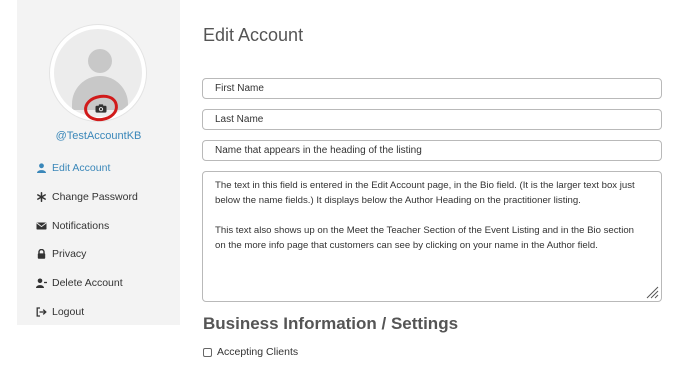  What do you see at coordinates (100, 61) in the screenshot?
I see `avatar-placeholder-head` at bounding box center [100, 61].